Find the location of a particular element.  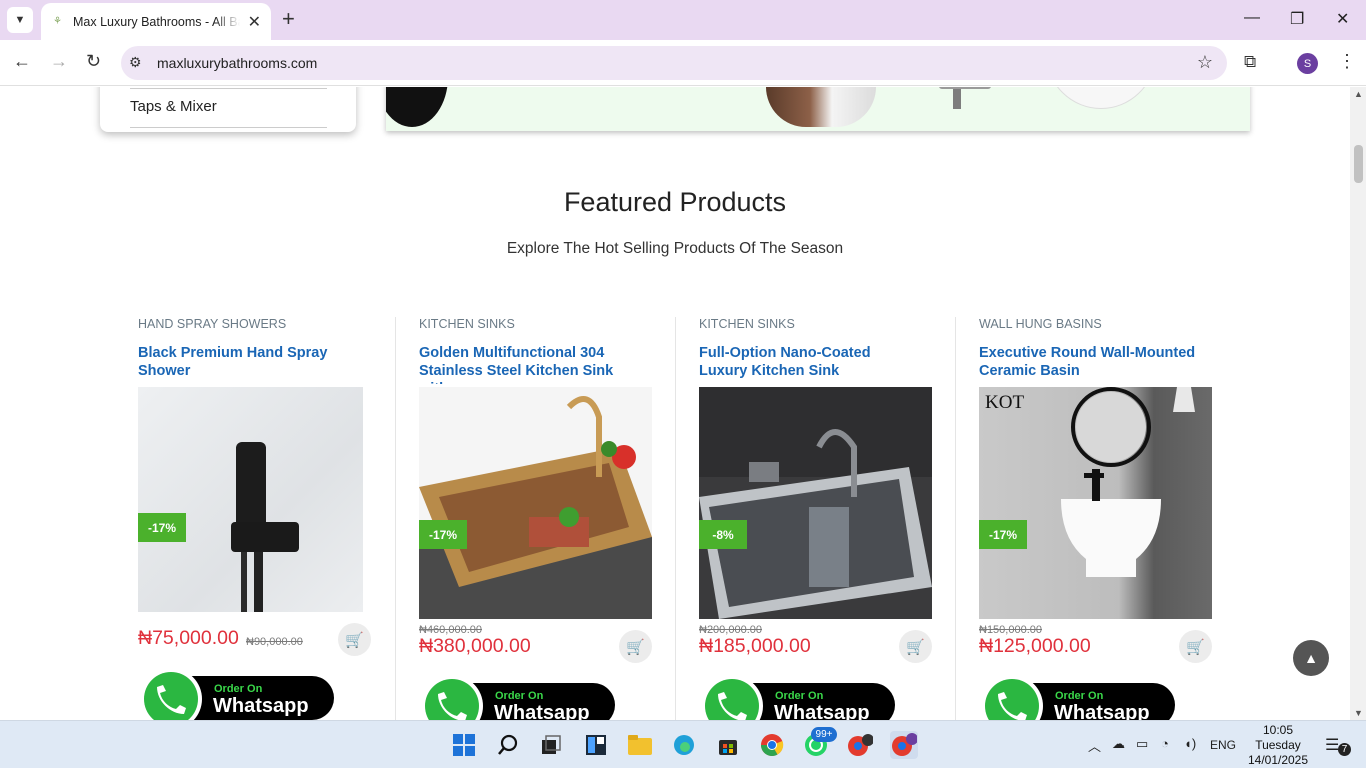

profile-avatar: S is located at coordinates (1307, 63).